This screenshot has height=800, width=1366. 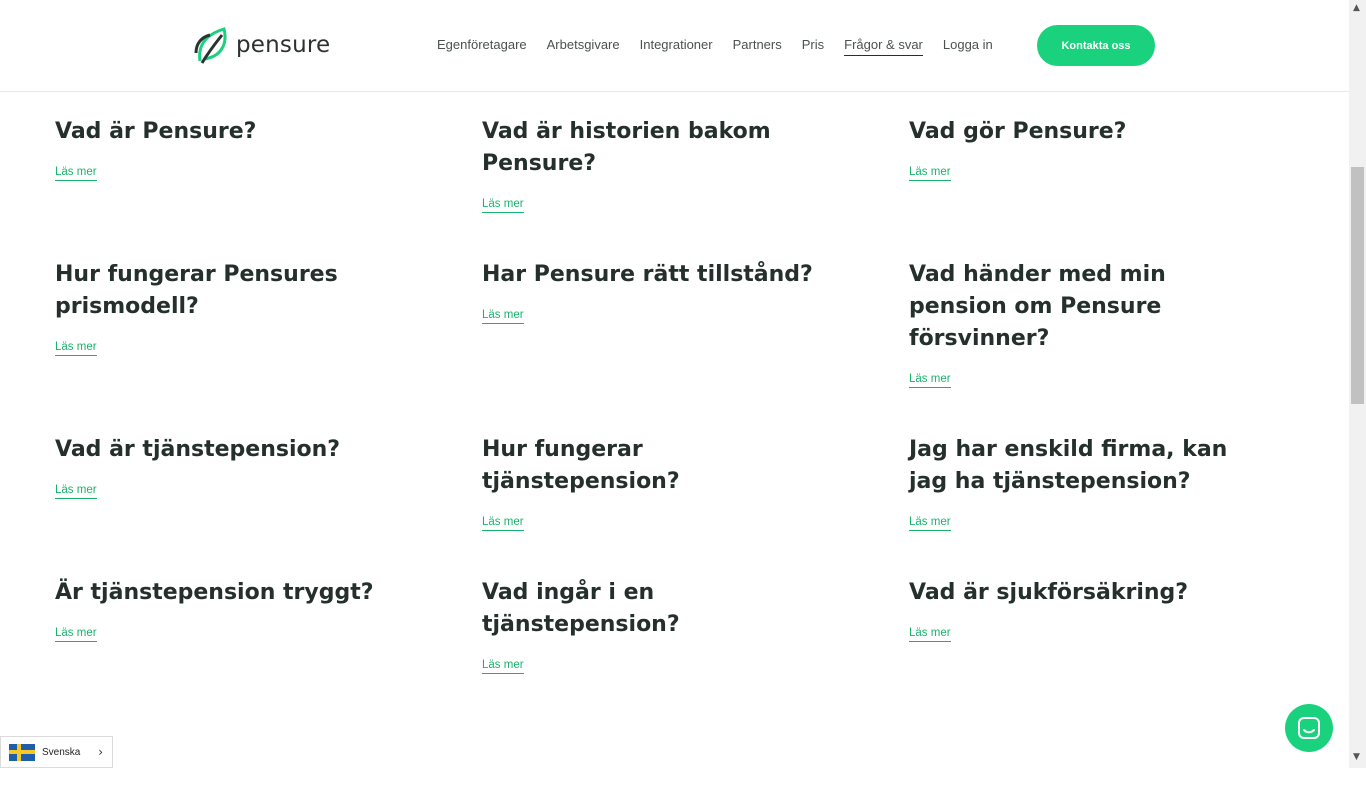 What do you see at coordinates (283, 45) in the screenshot?
I see `logo-text: pensure` at bounding box center [283, 45].